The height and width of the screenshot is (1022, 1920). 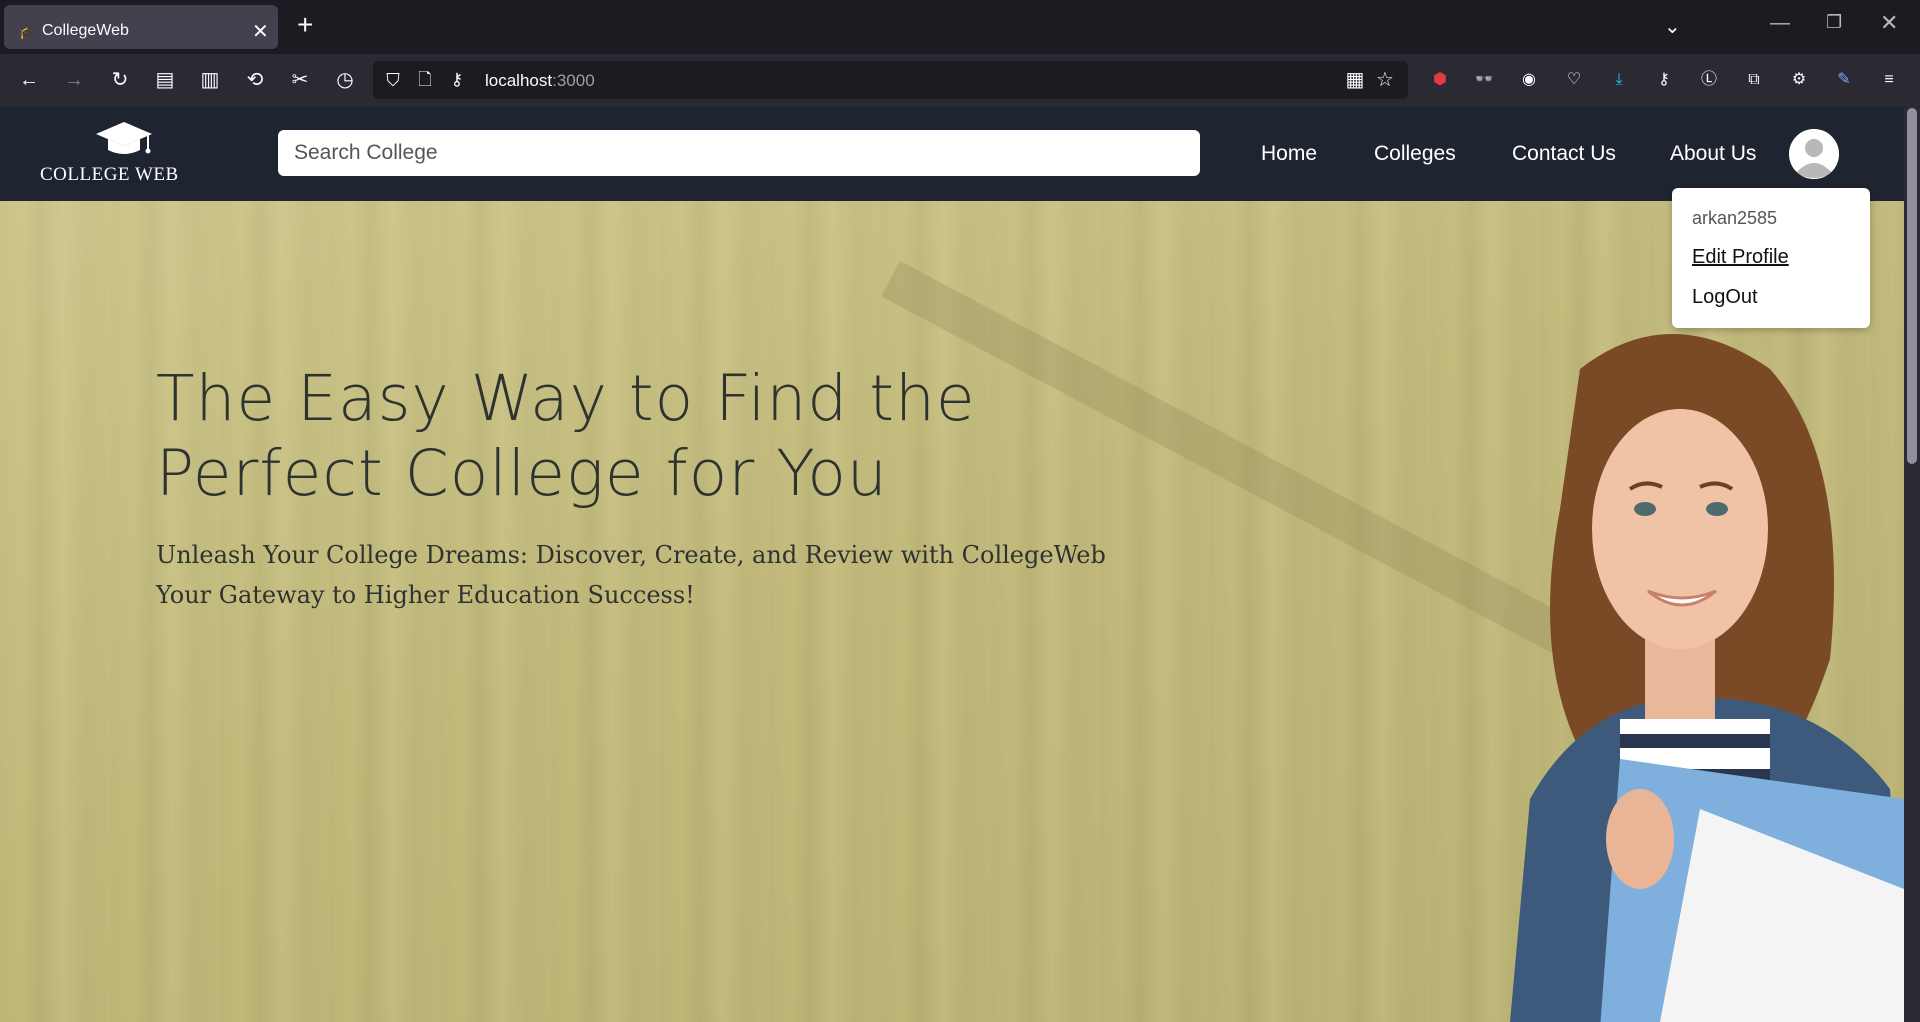 What do you see at coordinates (1289, 154) in the screenshot?
I see `nav-home-link: Home` at bounding box center [1289, 154].